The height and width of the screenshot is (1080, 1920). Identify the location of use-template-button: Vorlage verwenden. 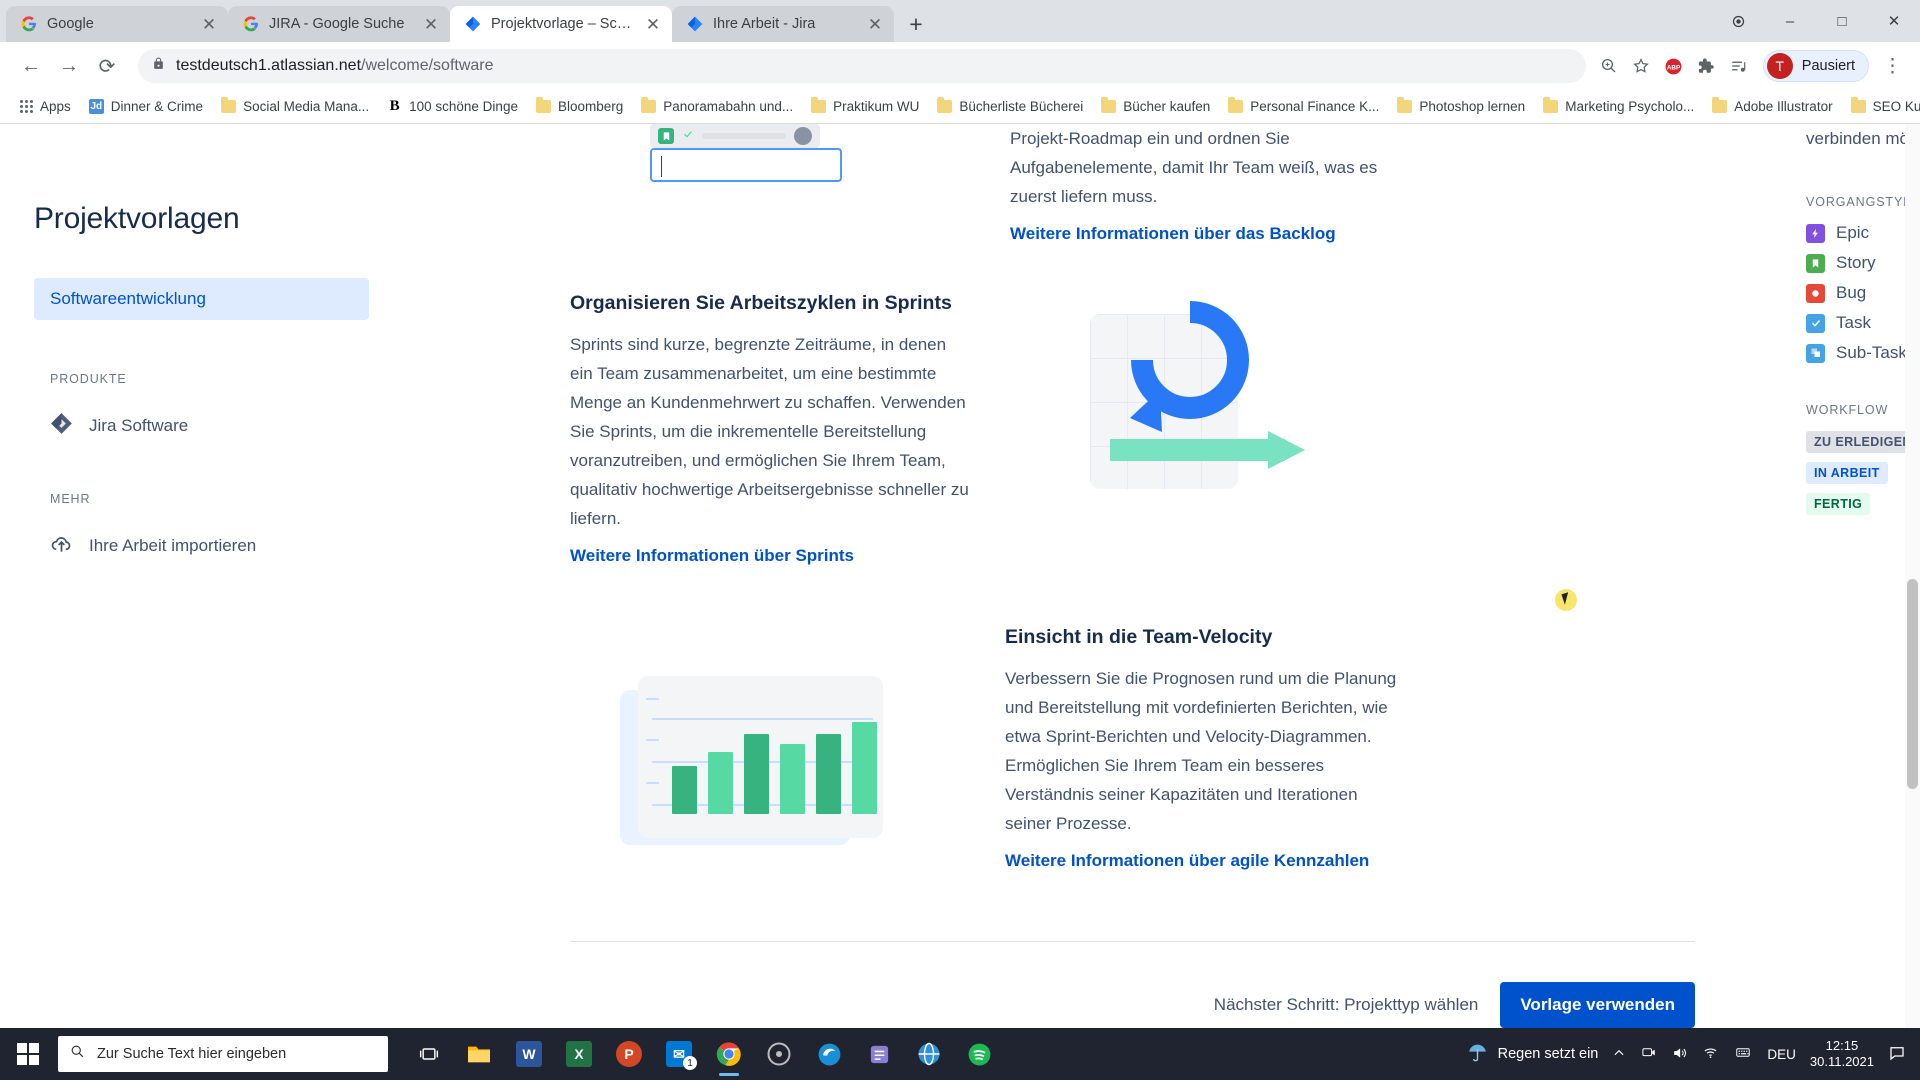
(1597, 1005).